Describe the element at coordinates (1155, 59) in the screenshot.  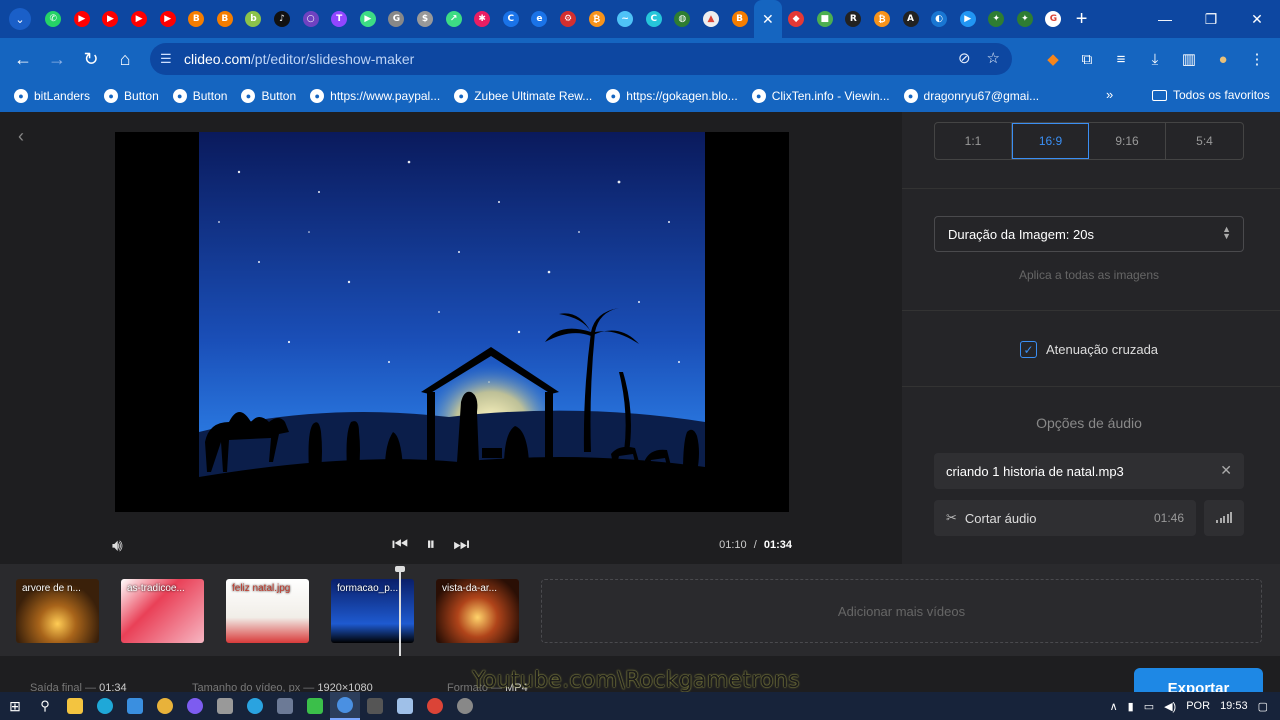
I see `download-icon: ⤓` at that location.